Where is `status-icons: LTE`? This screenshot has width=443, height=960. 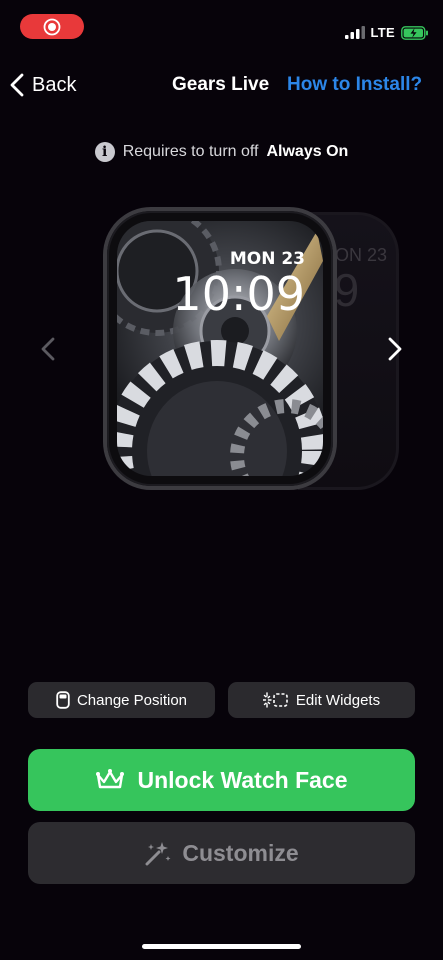 status-icons: LTE is located at coordinates (387, 32).